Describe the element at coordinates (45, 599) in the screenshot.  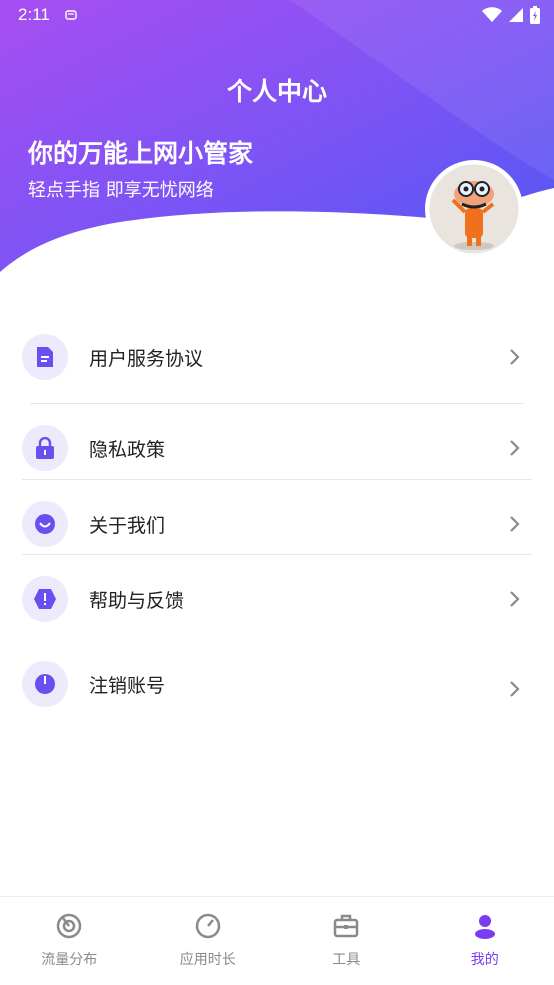
I see `alert-icon` at that location.